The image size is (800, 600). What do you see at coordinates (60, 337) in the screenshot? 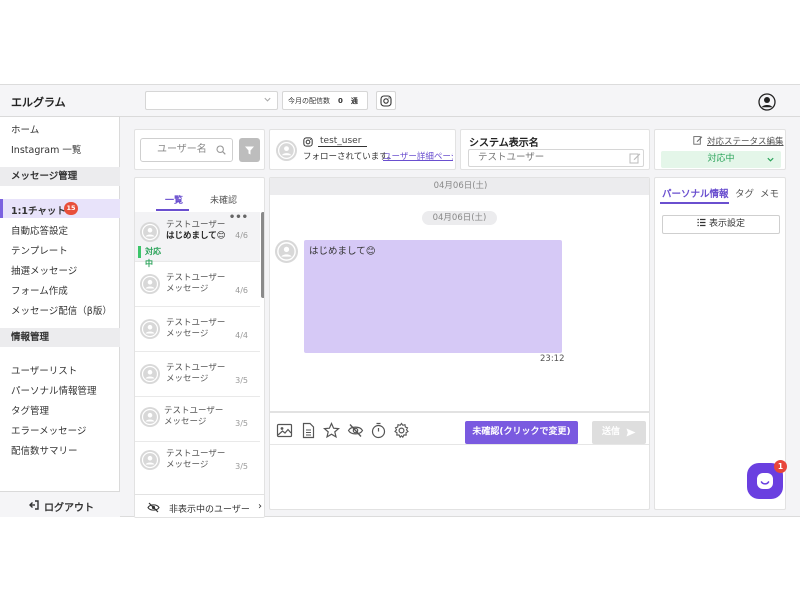
I see `sidebar-section-info: 情報管理` at bounding box center [60, 337].